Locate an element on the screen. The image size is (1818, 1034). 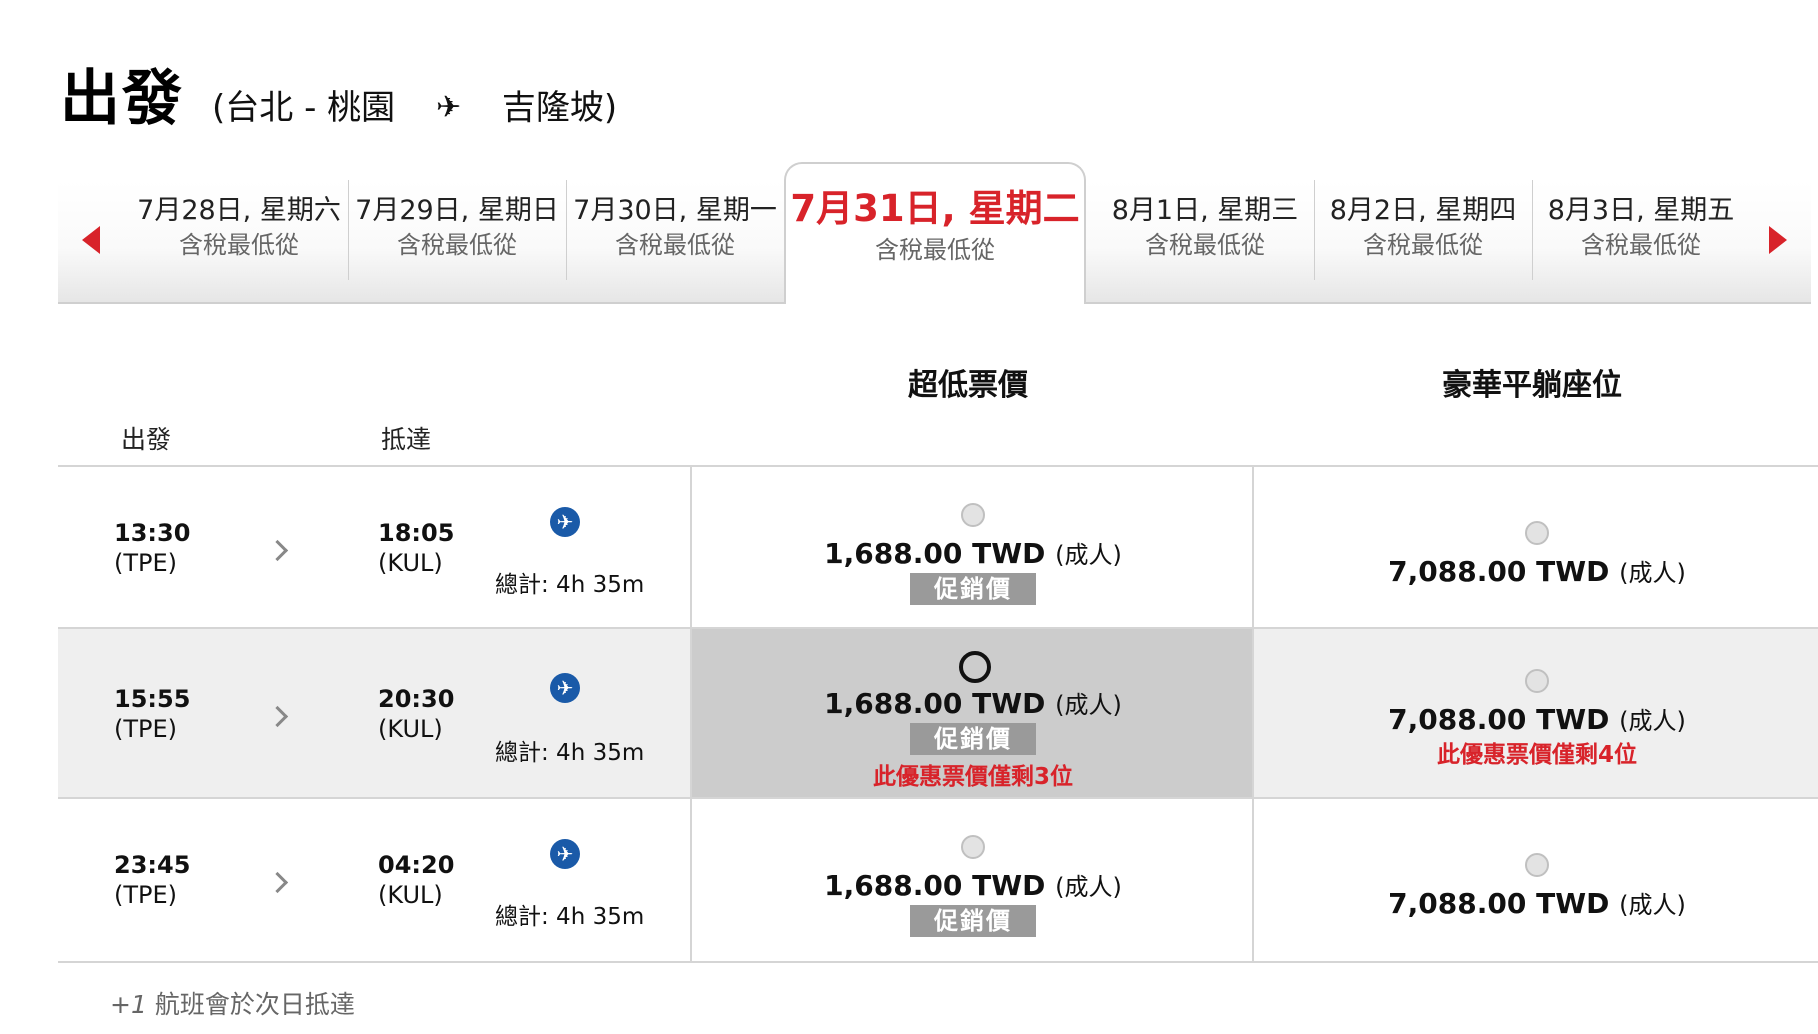
date-tab-date: 7月30日, 星期一 is located at coordinates (675, 210).